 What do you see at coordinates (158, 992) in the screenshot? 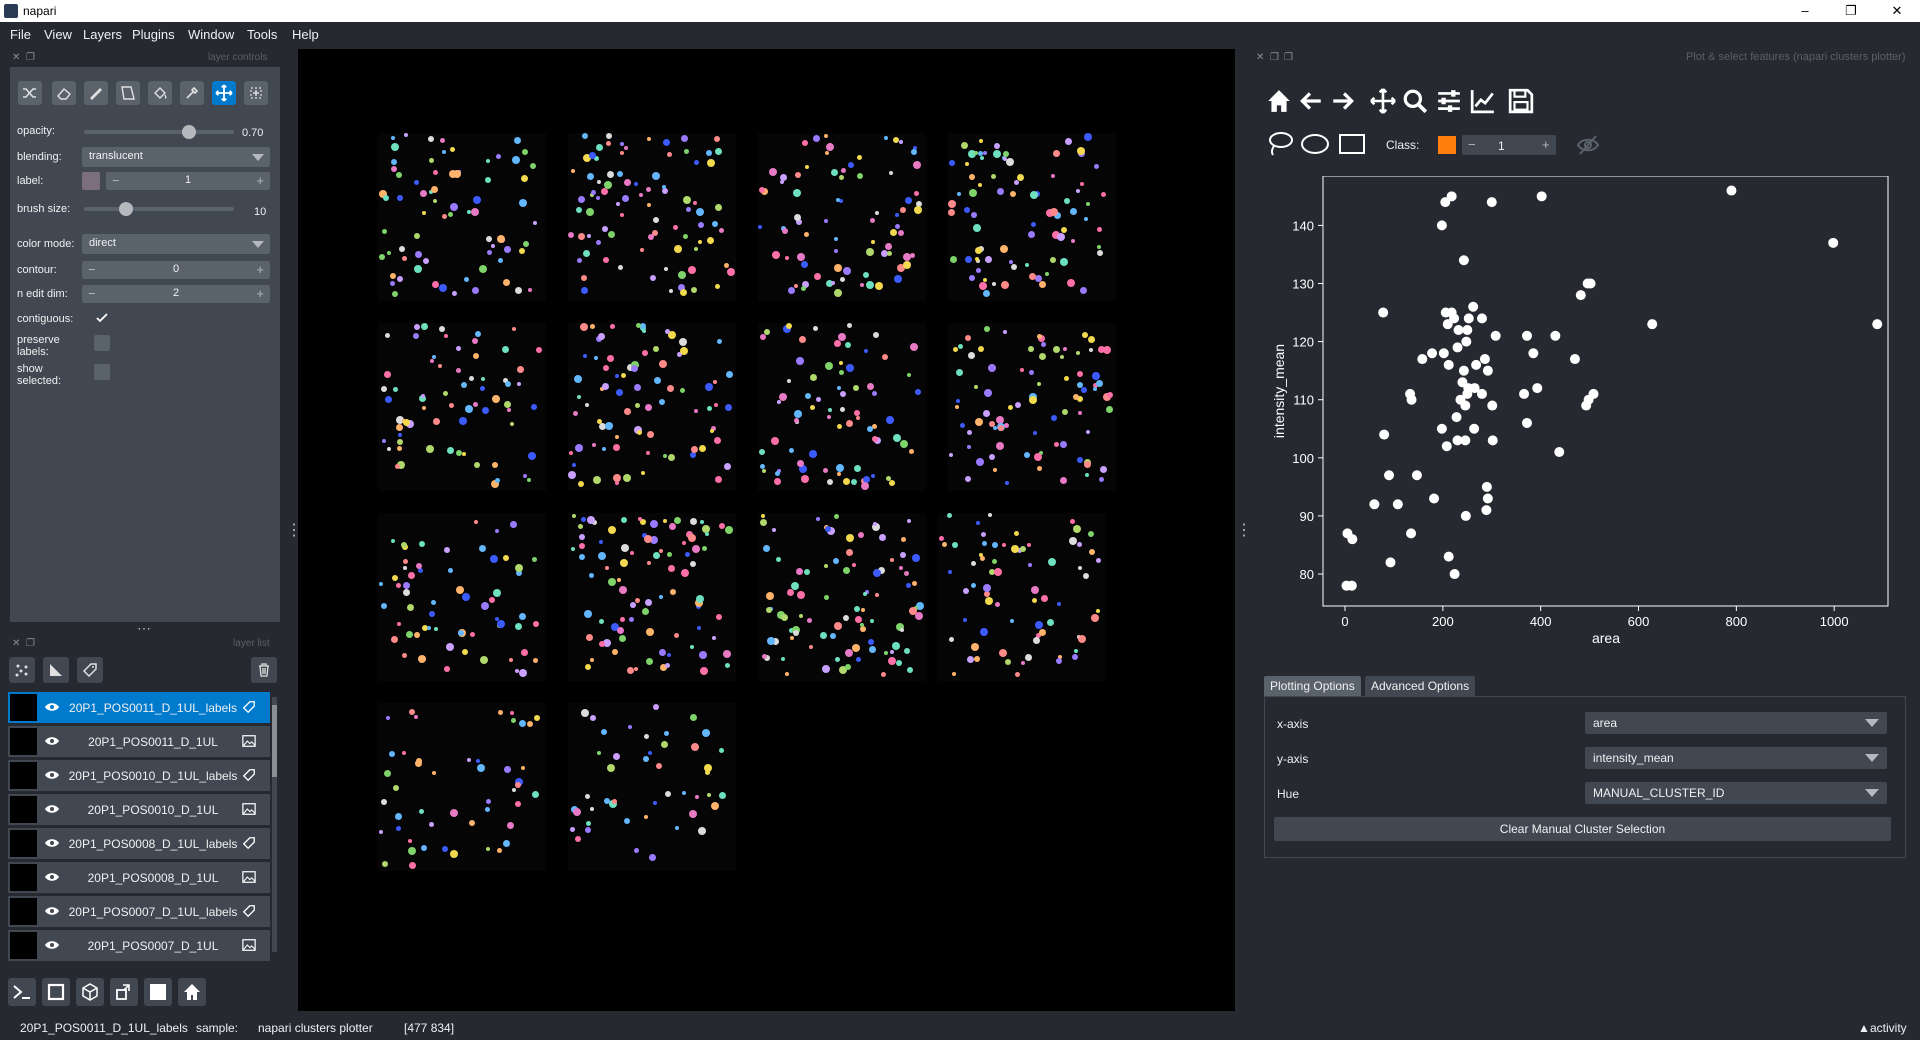
I see `grid-view-button` at bounding box center [158, 992].